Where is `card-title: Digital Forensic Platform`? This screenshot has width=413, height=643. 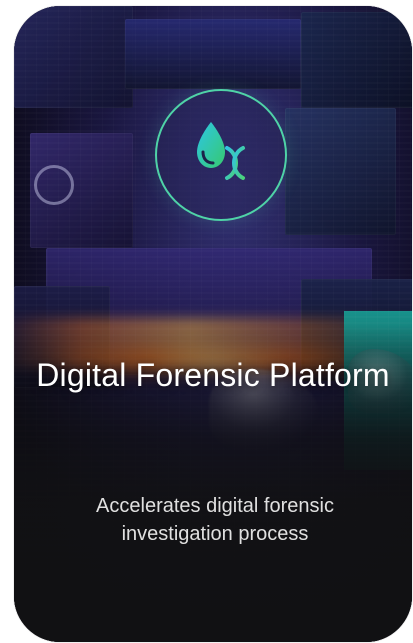
card-title: Digital Forensic Platform is located at coordinates (213, 375).